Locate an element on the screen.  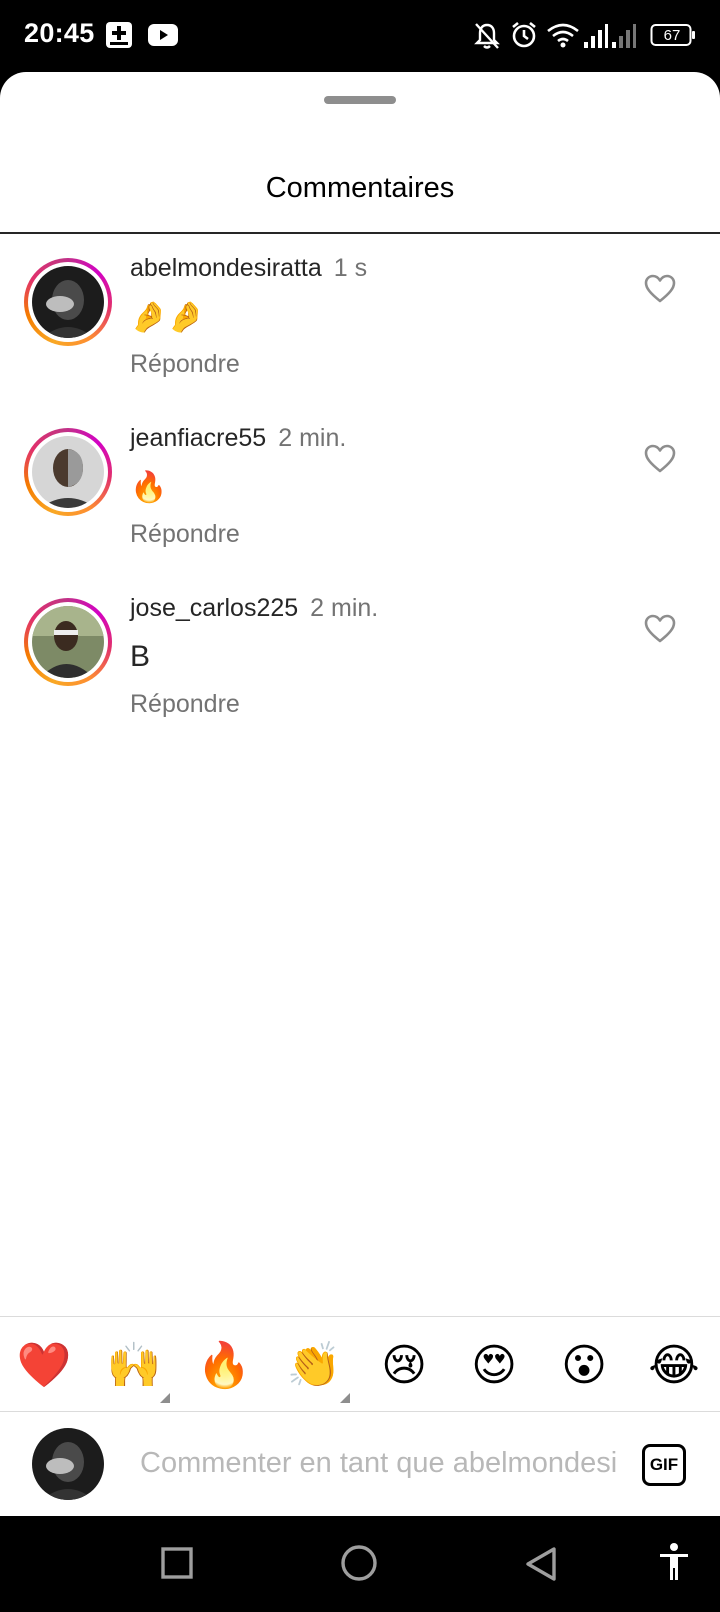
comment-username: jeanfiacre55 is located at coordinates (198, 438).